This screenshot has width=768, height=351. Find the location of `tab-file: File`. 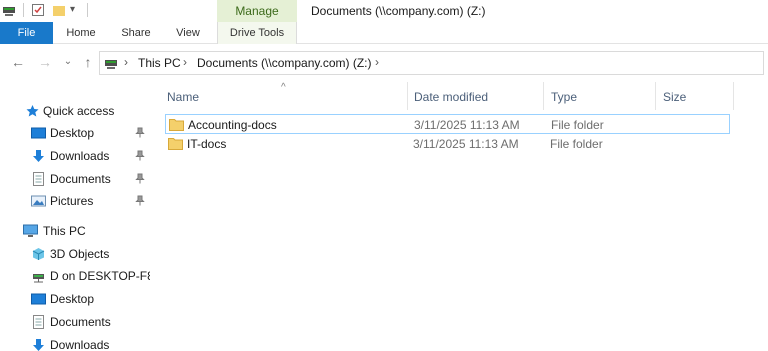

tab-file: File is located at coordinates (26, 33).